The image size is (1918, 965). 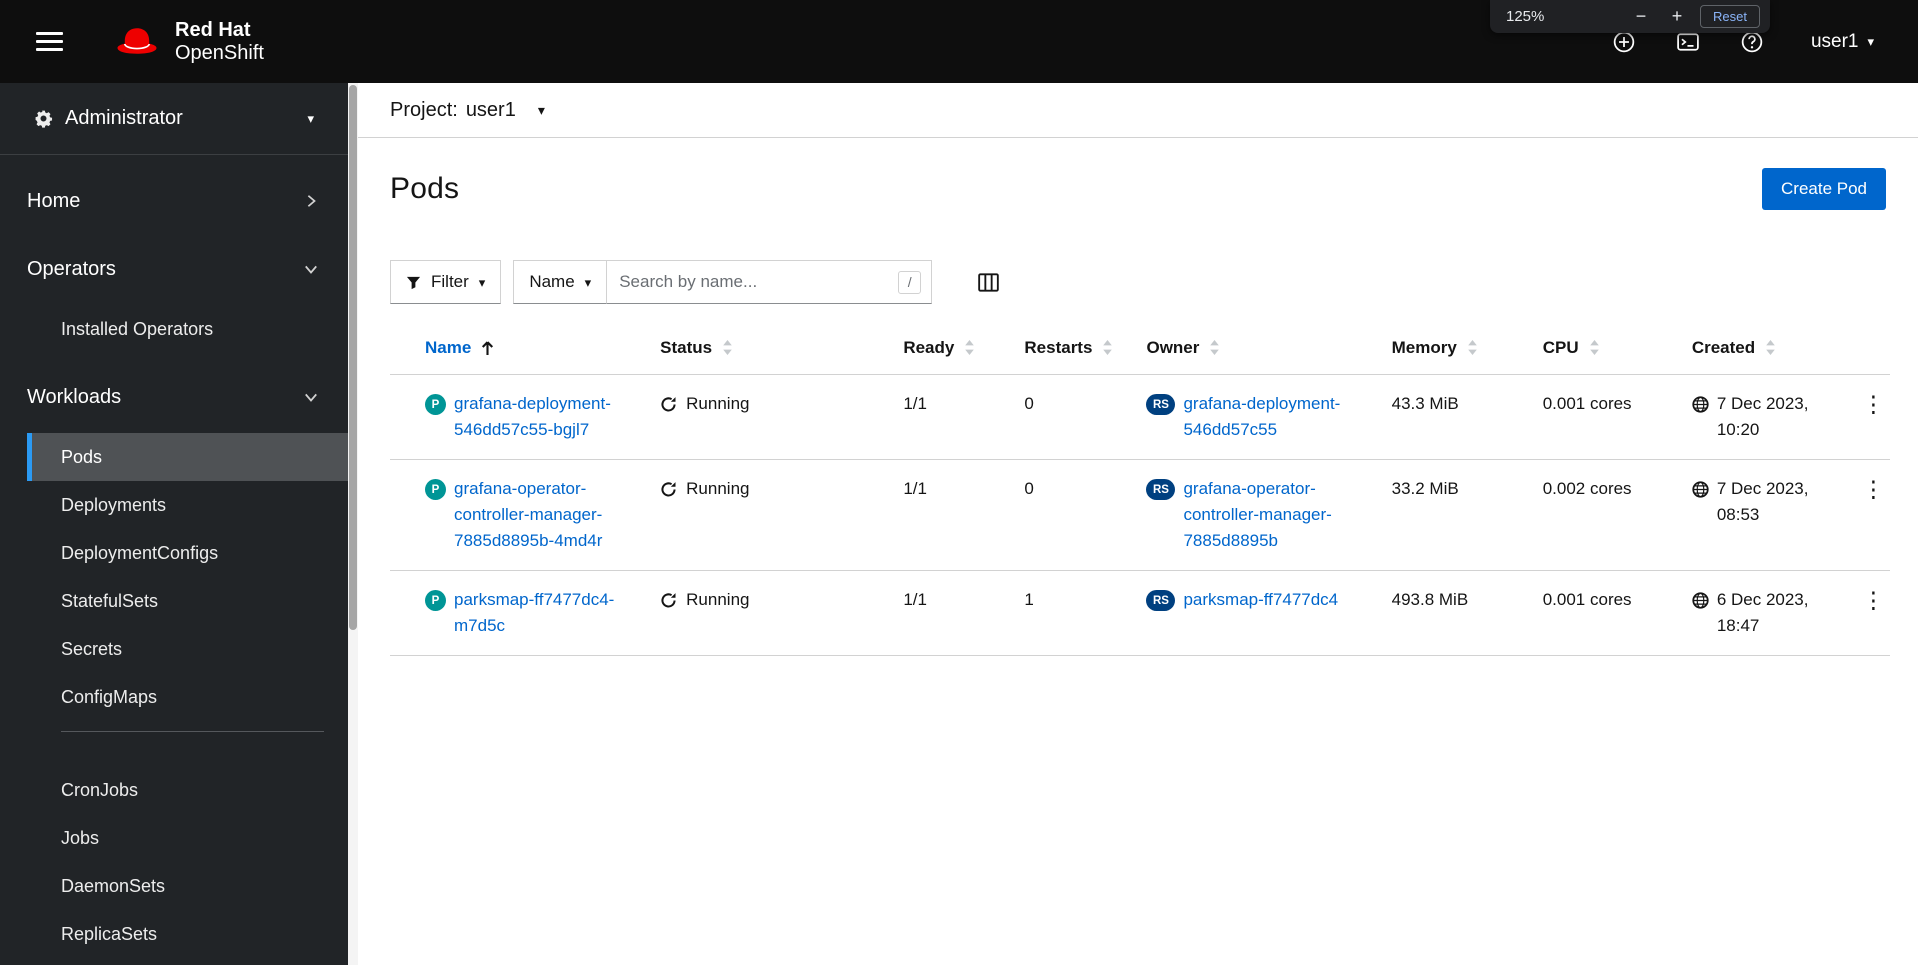 I want to click on quick-create-icon, so click(x=1624, y=42).